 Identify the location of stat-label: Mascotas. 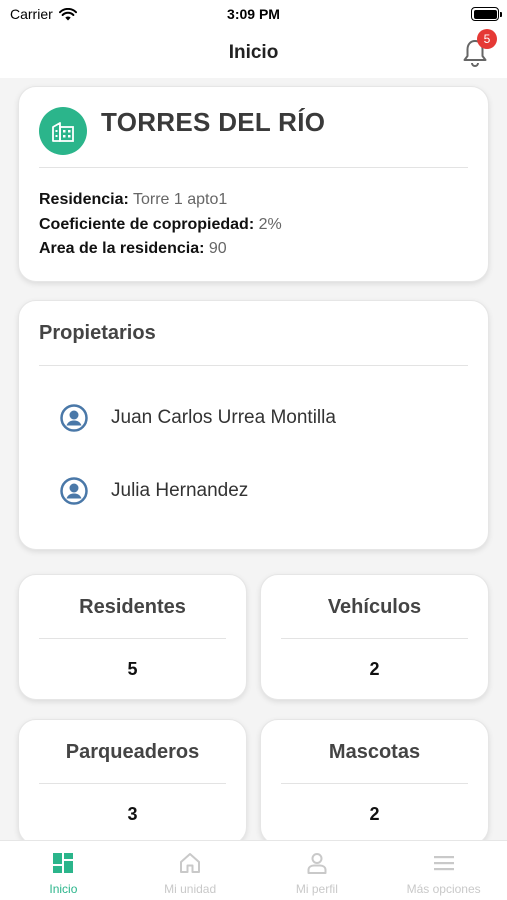
(374, 752).